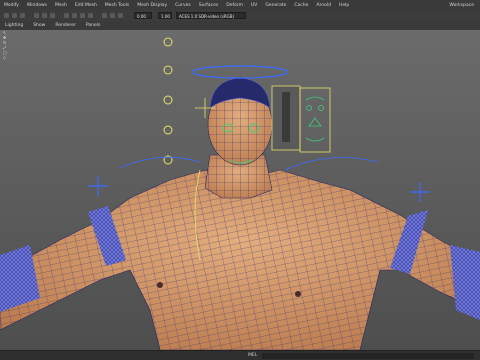 This screenshot has height=360, width=480. Describe the element at coordinates (420, 192) in the screenshot. I see `right-shoulder-control` at that location.